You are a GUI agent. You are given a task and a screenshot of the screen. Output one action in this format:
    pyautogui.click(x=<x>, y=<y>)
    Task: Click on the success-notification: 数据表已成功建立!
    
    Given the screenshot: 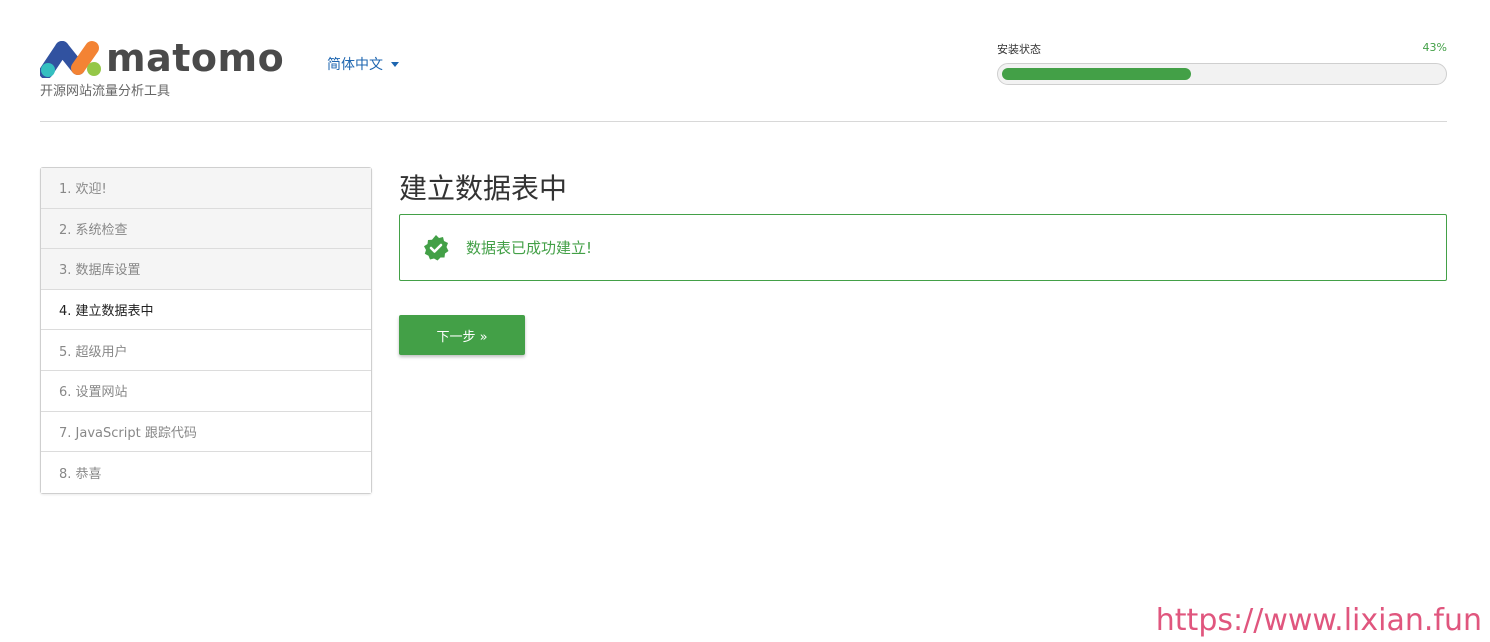 What is the action you would take?
    pyautogui.click(x=923, y=247)
    